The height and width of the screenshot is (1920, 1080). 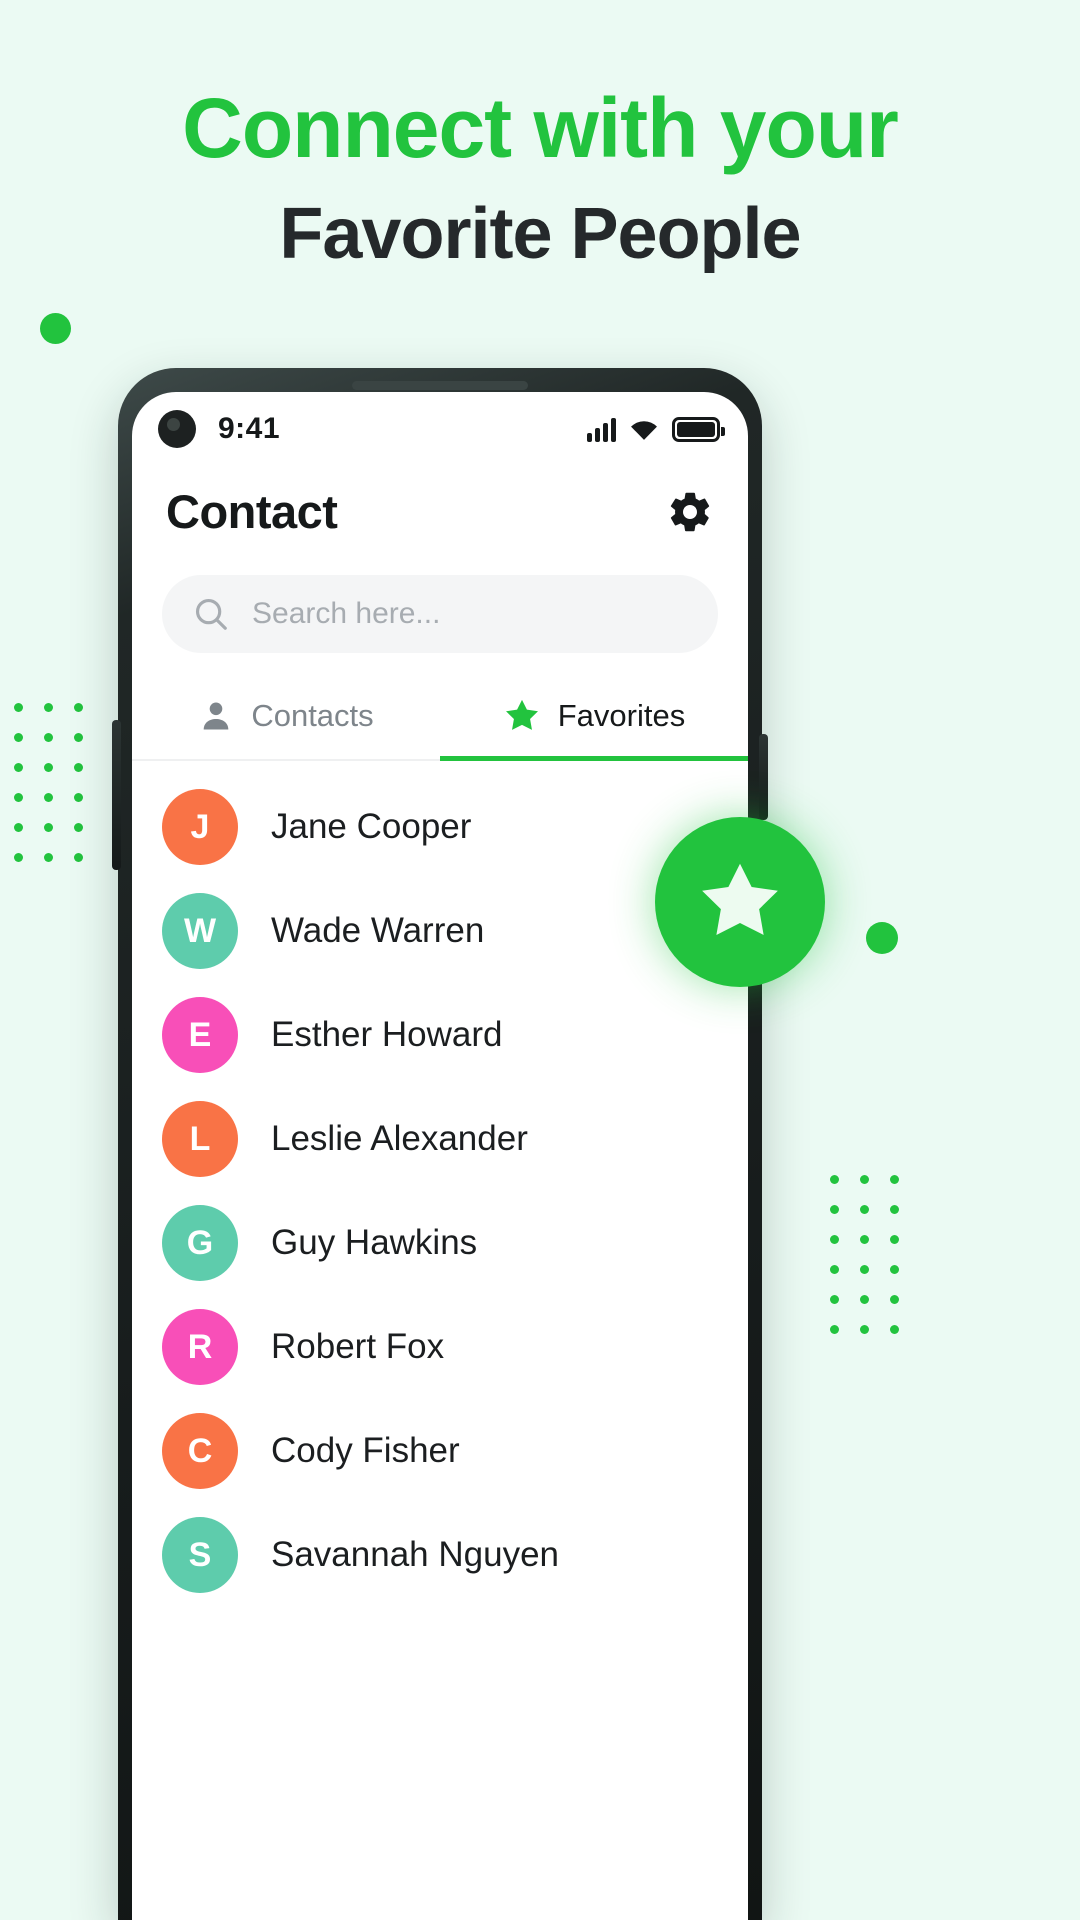 What do you see at coordinates (216, 716) in the screenshot?
I see `person-icon` at bounding box center [216, 716].